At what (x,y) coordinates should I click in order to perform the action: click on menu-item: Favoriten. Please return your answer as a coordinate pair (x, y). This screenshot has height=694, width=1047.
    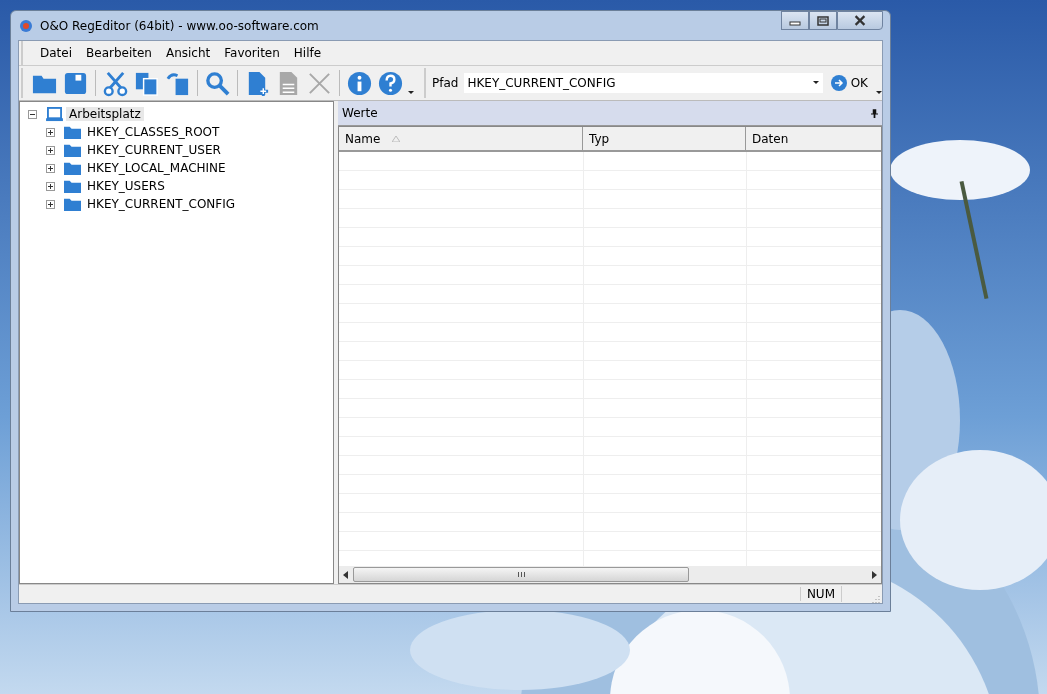
    Looking at the image, I should click on (252, 53).